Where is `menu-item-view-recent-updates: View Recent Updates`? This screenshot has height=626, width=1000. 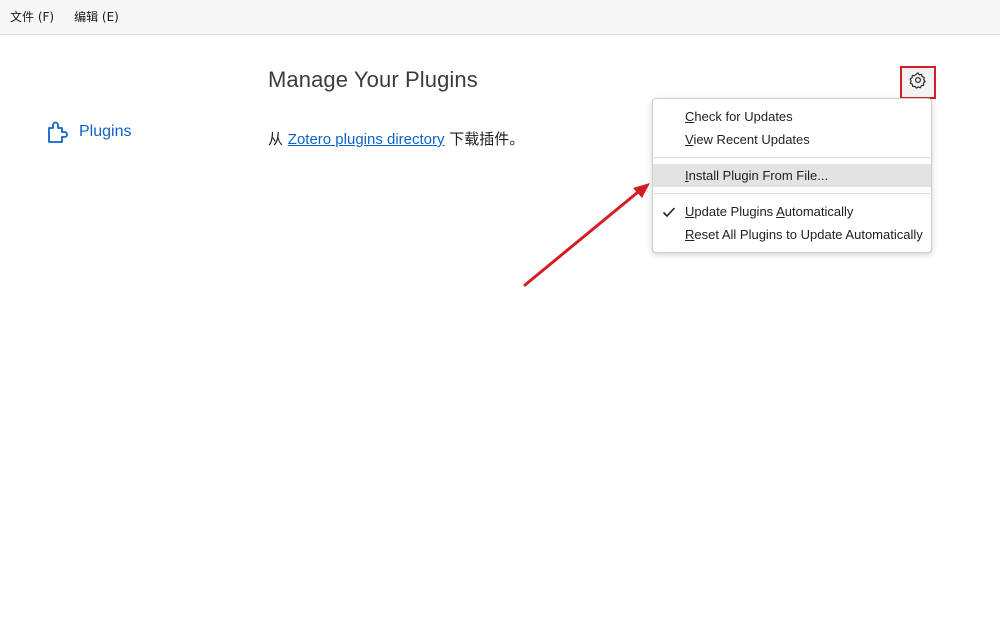
menu-item-view-recent-updates: View Recent Updates is located at coordinates (792, 139).